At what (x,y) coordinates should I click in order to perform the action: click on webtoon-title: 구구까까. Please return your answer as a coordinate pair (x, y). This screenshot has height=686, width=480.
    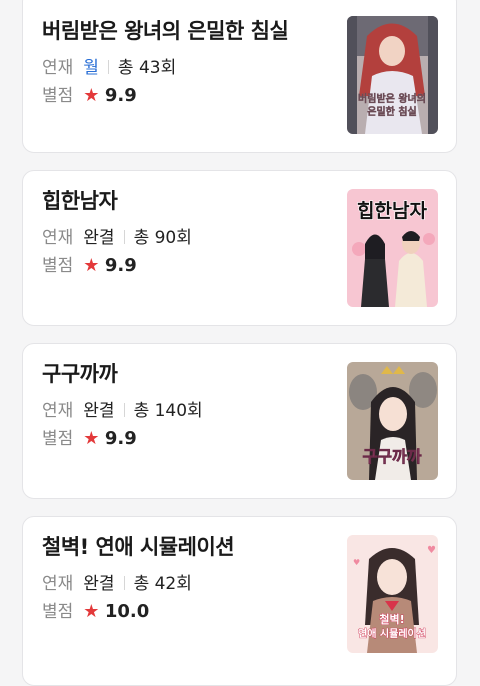
    Looking at the image, I should click on (80, 374).